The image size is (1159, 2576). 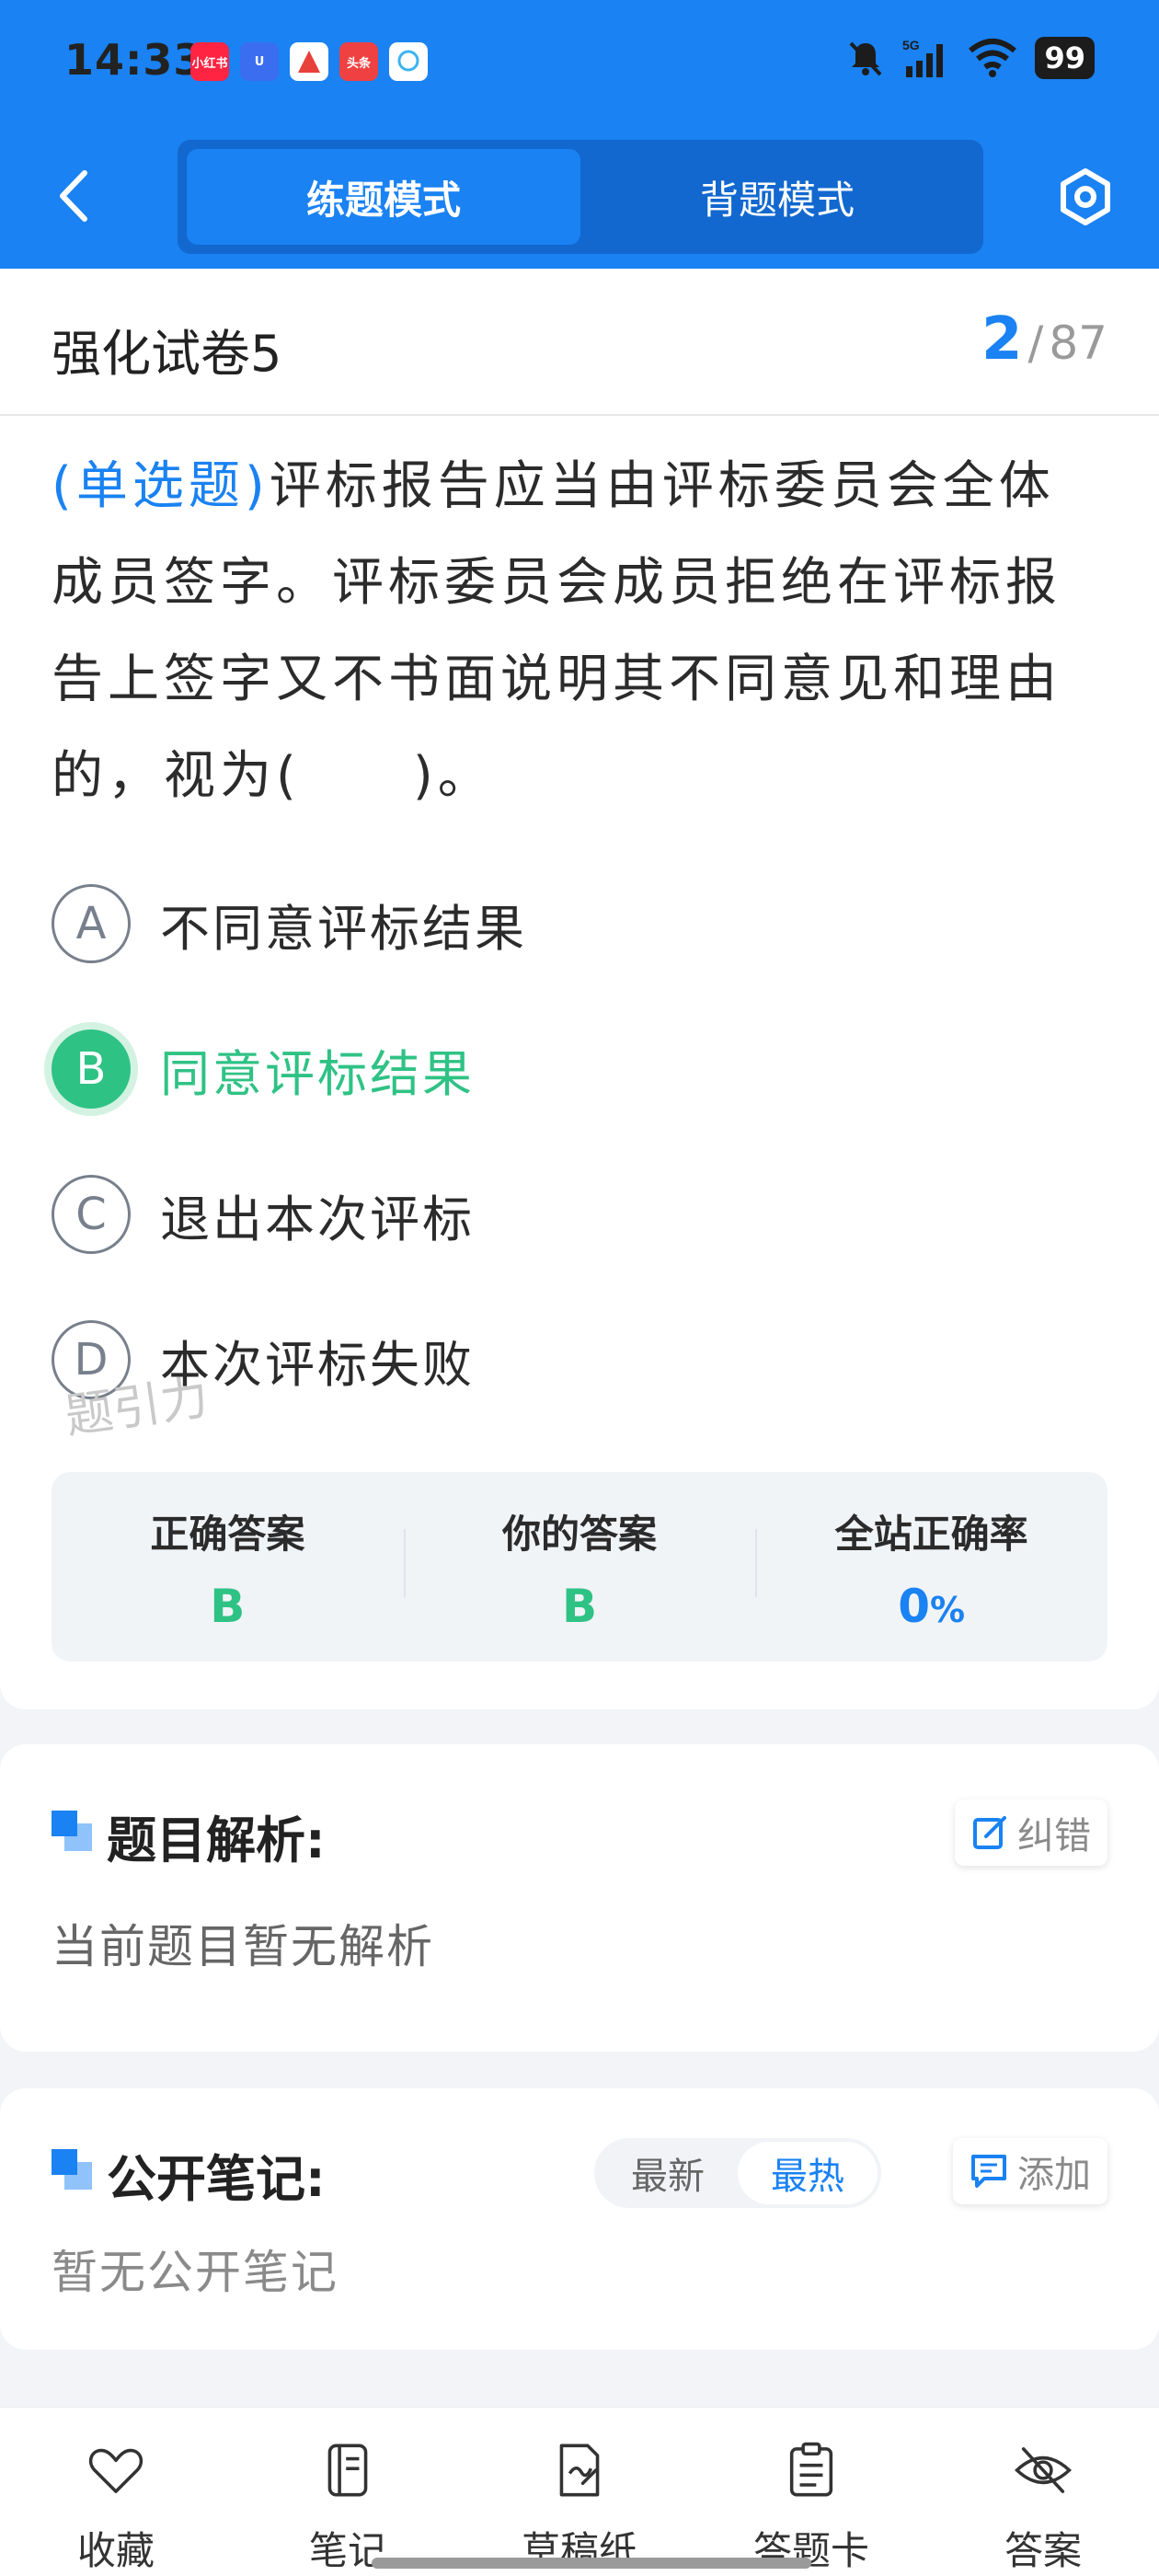 I want to click on your-answer-label: 你的答案, so click(x=580, y=1534).